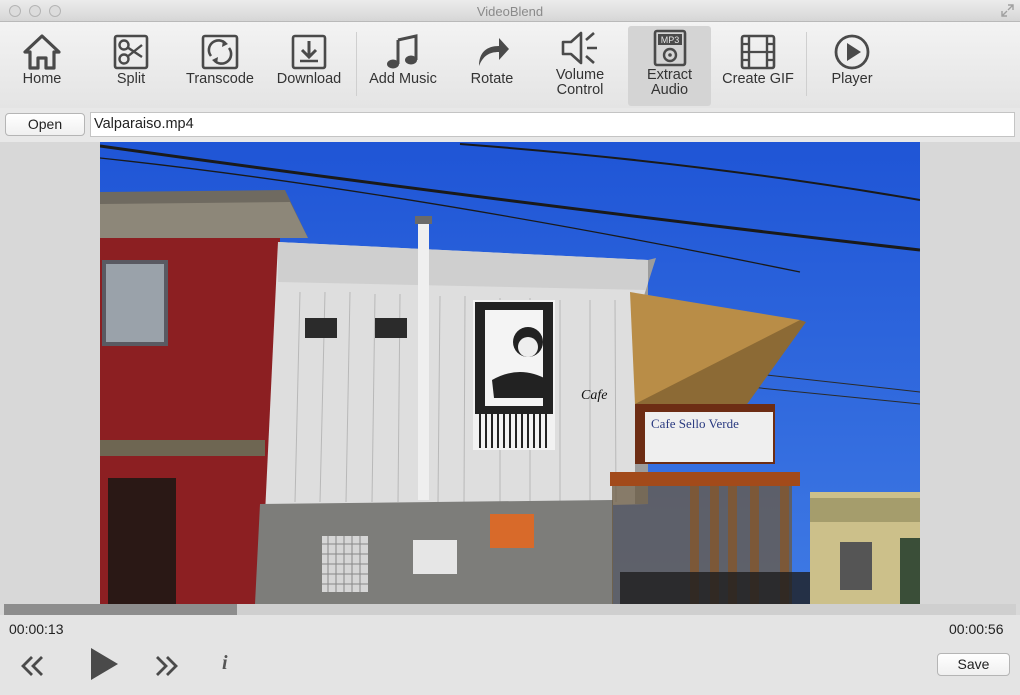  I want to click on filename-field: Valparaiso.mp4, so click(552, 124).